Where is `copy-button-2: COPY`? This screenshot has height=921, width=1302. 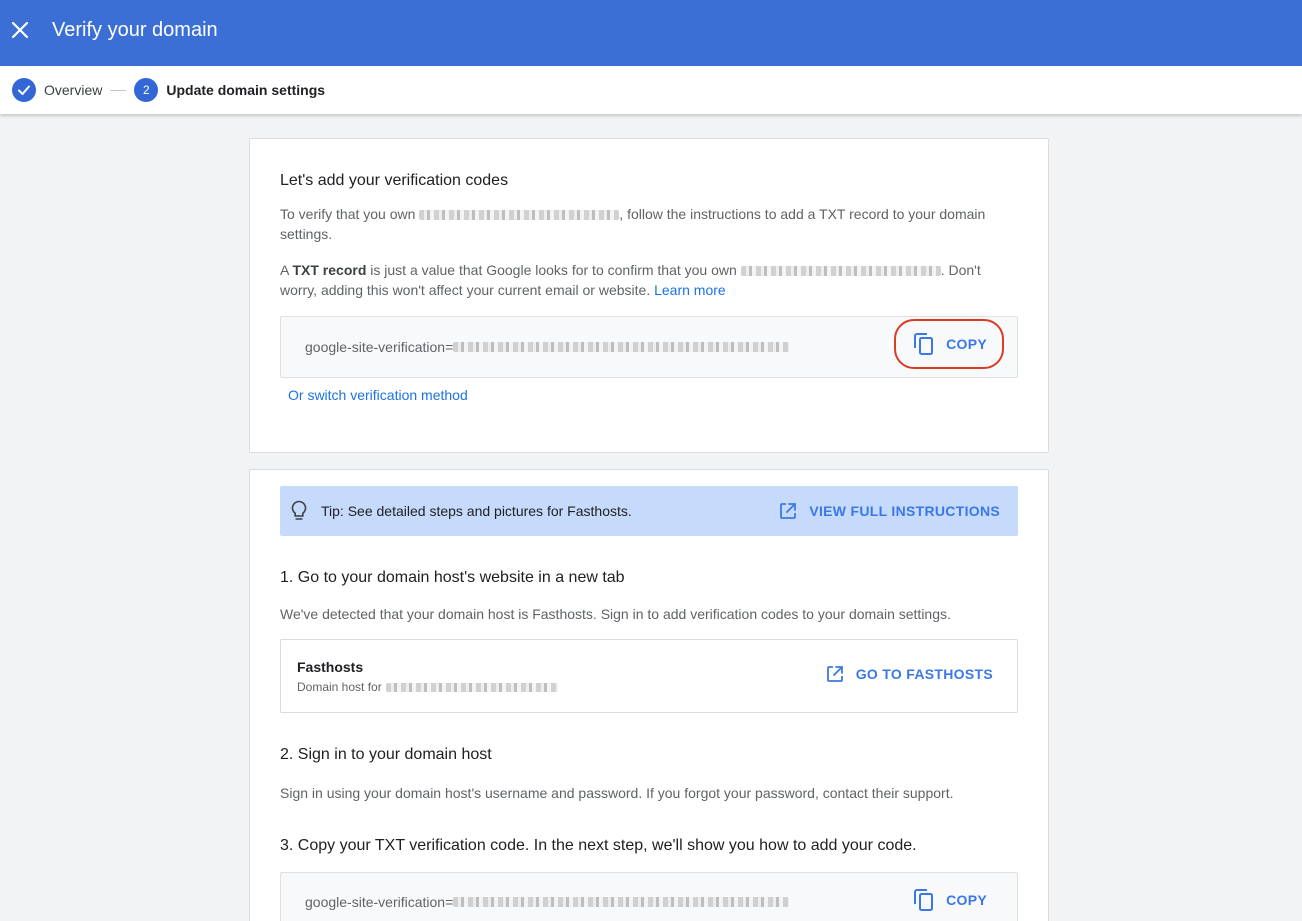 copy-button-2: COPY is located at coordinates (950, 900).